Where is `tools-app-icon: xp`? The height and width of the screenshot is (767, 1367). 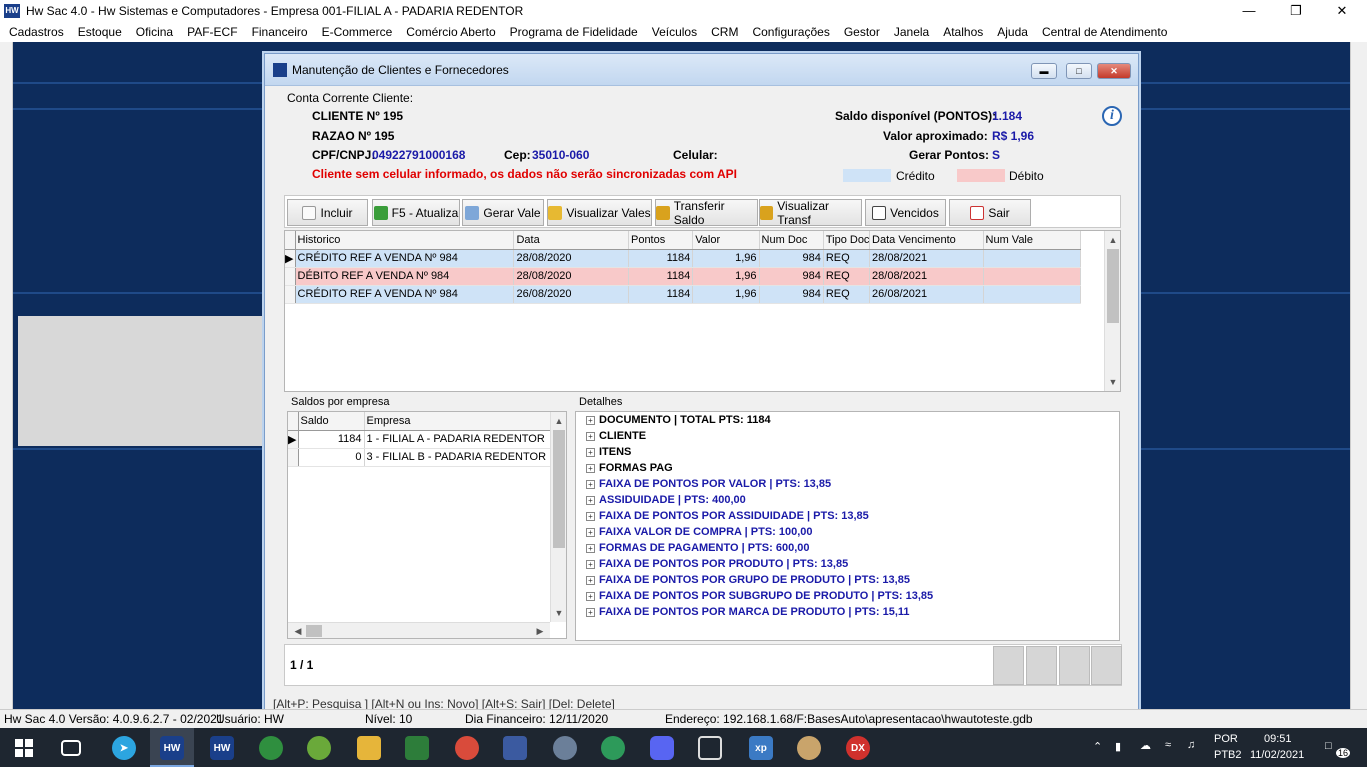
tools-app-icon: xp is located at coordinates (761, 748).